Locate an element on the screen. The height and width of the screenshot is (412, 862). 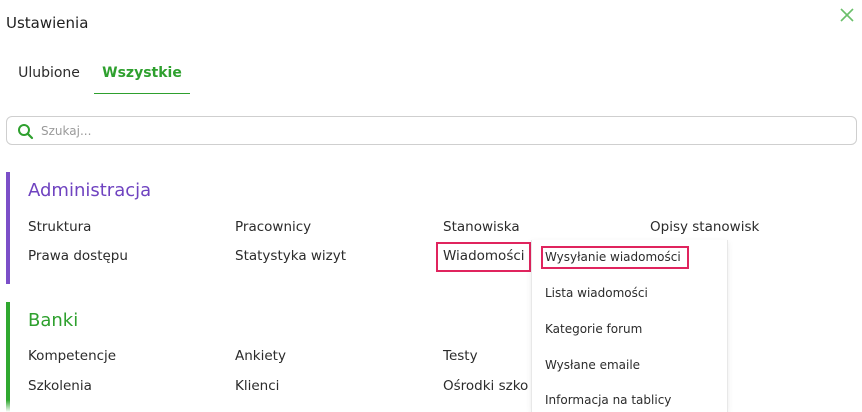
menu-item-opisy-stanowisk: Opisy stanowisk is located at coordinates (704, 227).